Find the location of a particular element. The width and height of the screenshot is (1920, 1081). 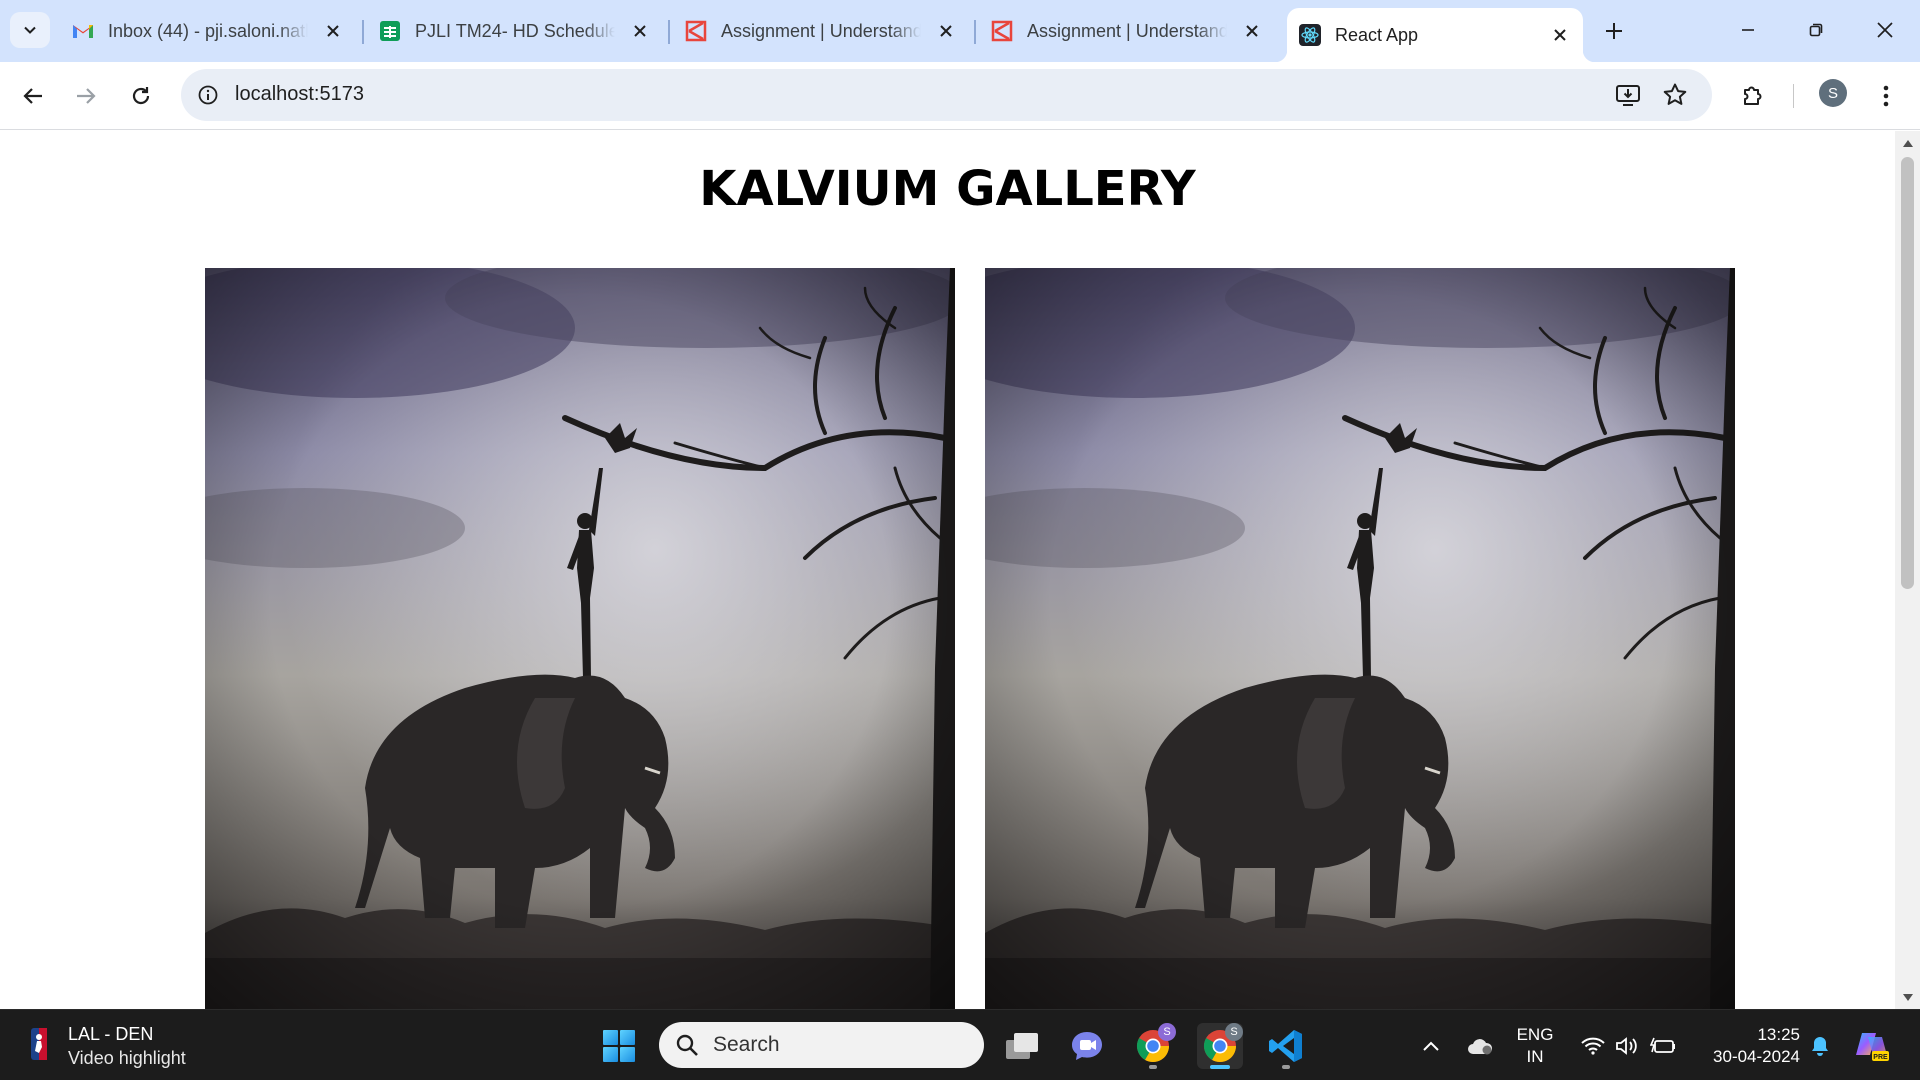

tab-assignment-1: Assignment | Understand is located at coordinates (821, 31).